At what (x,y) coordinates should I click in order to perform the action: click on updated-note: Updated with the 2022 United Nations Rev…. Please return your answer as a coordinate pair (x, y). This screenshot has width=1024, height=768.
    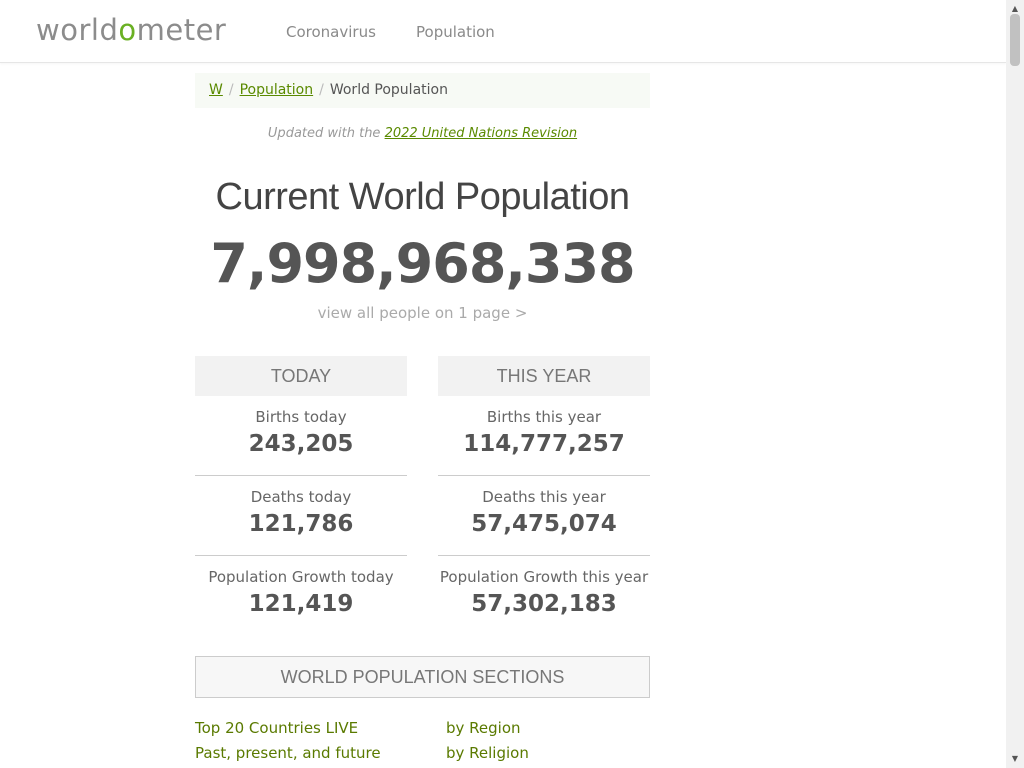
    Looking at the image, I should click on (422, 133).